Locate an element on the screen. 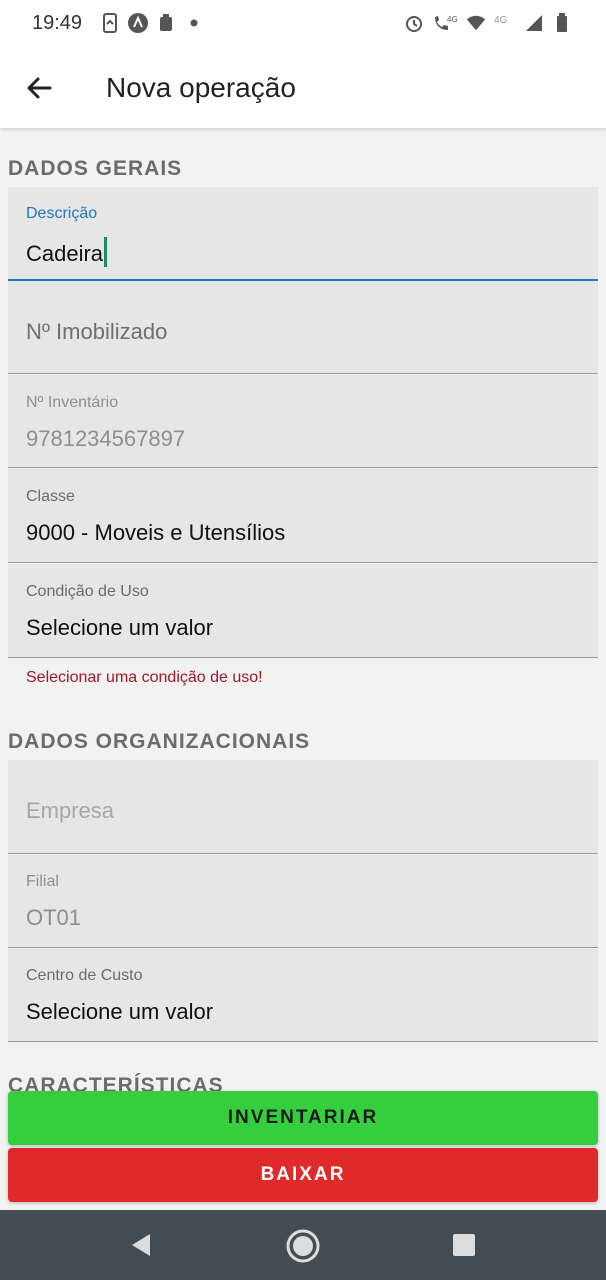 The width and height of the screenshot is (606, 1280). text-cursor is located at coordinates (106, 252).